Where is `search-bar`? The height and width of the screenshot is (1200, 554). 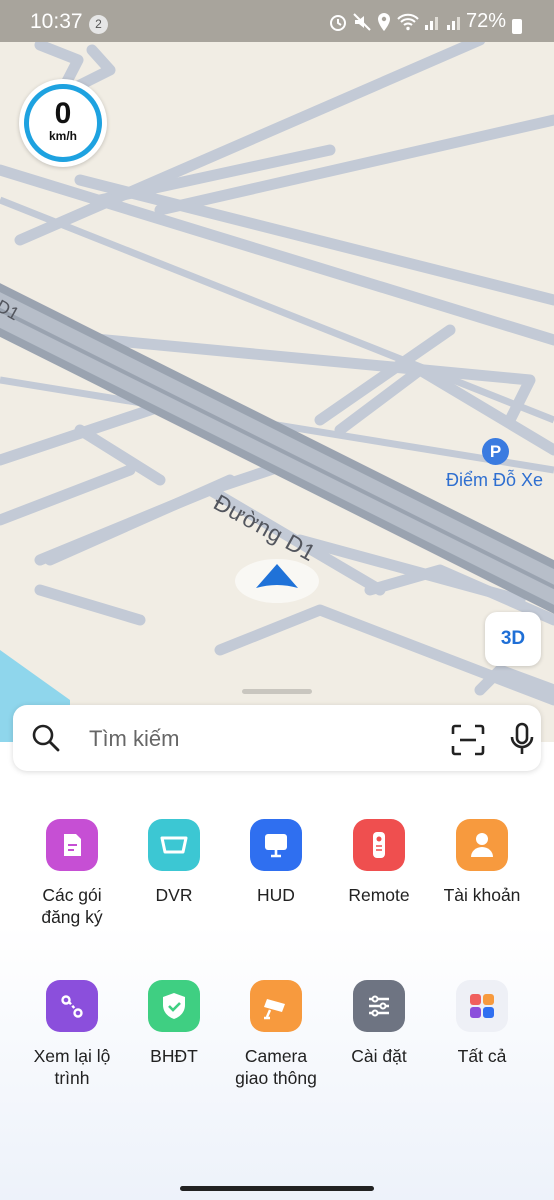
search-bar is located at coordinates (277, 738).